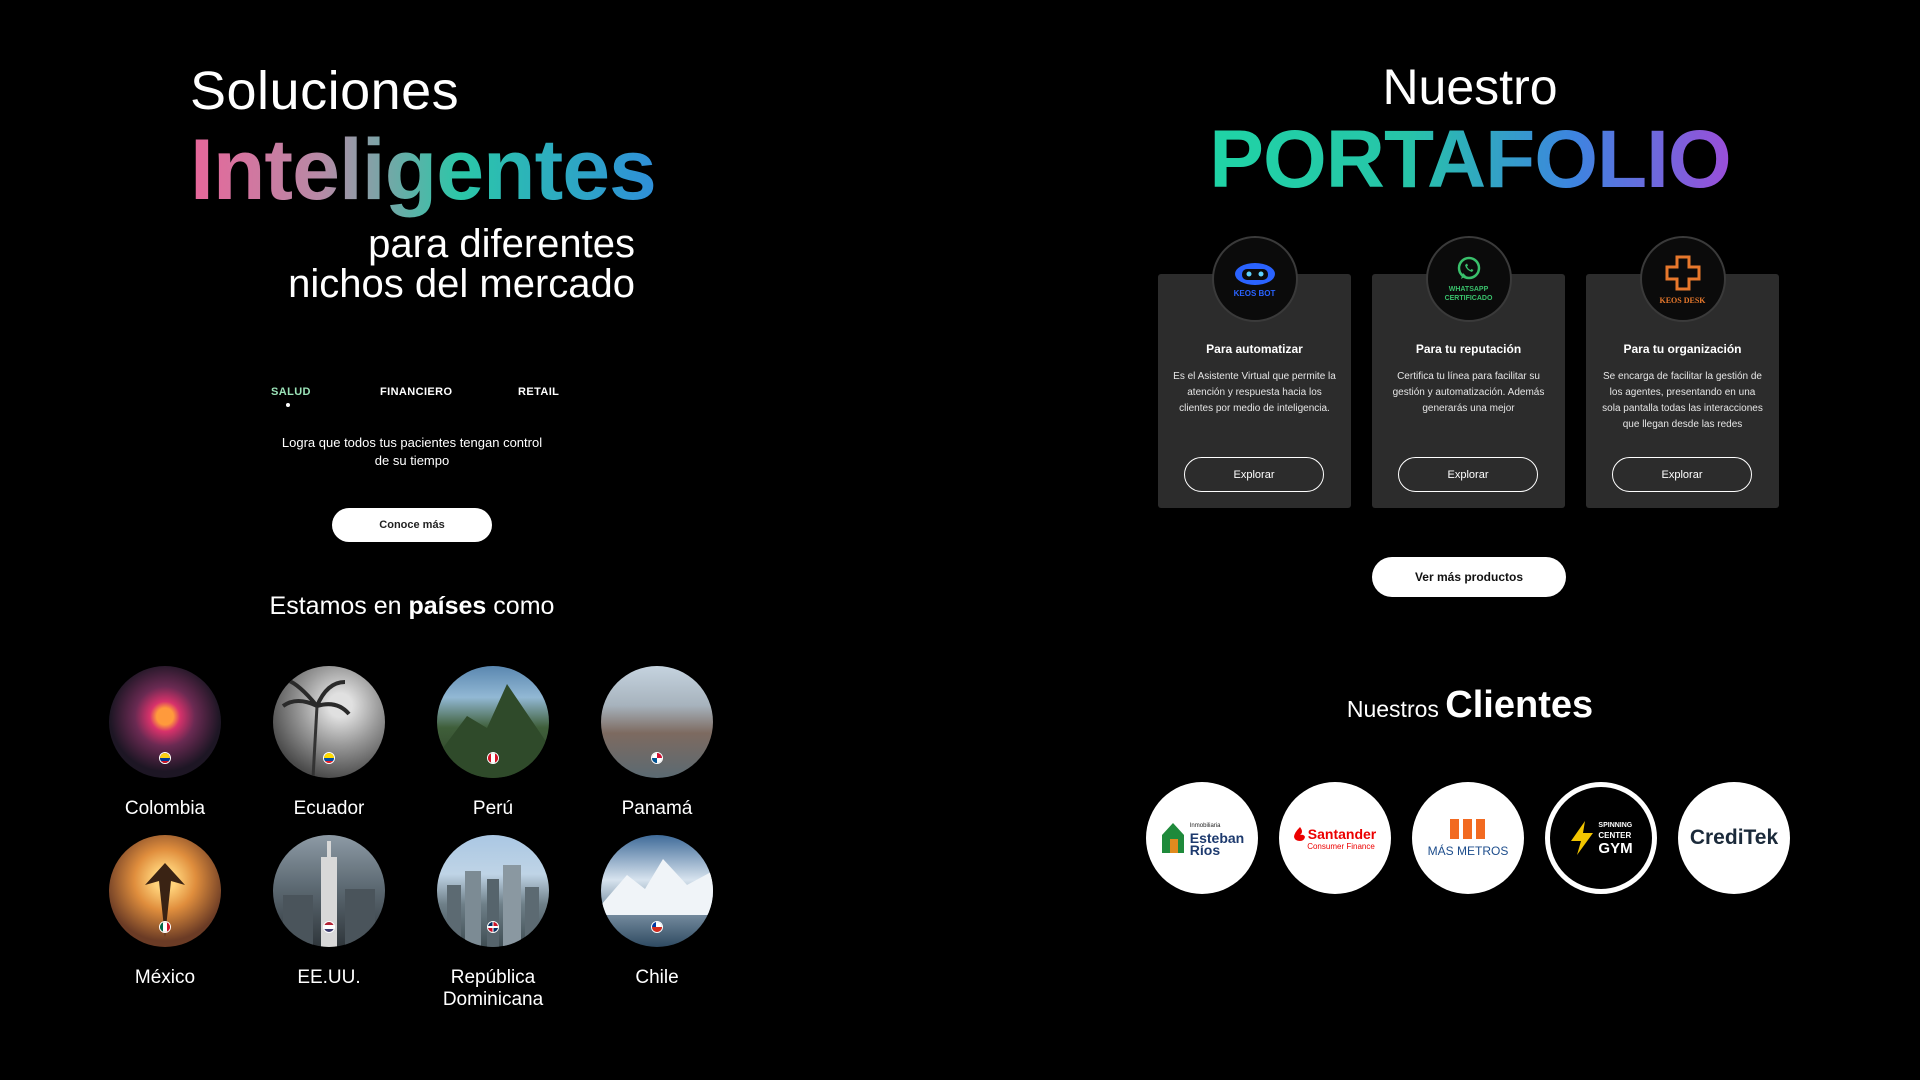 This screenshot has width=1920, height=1080. What do you see at coordinates (1172, 838) in the screenshot?
I see `house-icon` at bounding box center [1172, 838].